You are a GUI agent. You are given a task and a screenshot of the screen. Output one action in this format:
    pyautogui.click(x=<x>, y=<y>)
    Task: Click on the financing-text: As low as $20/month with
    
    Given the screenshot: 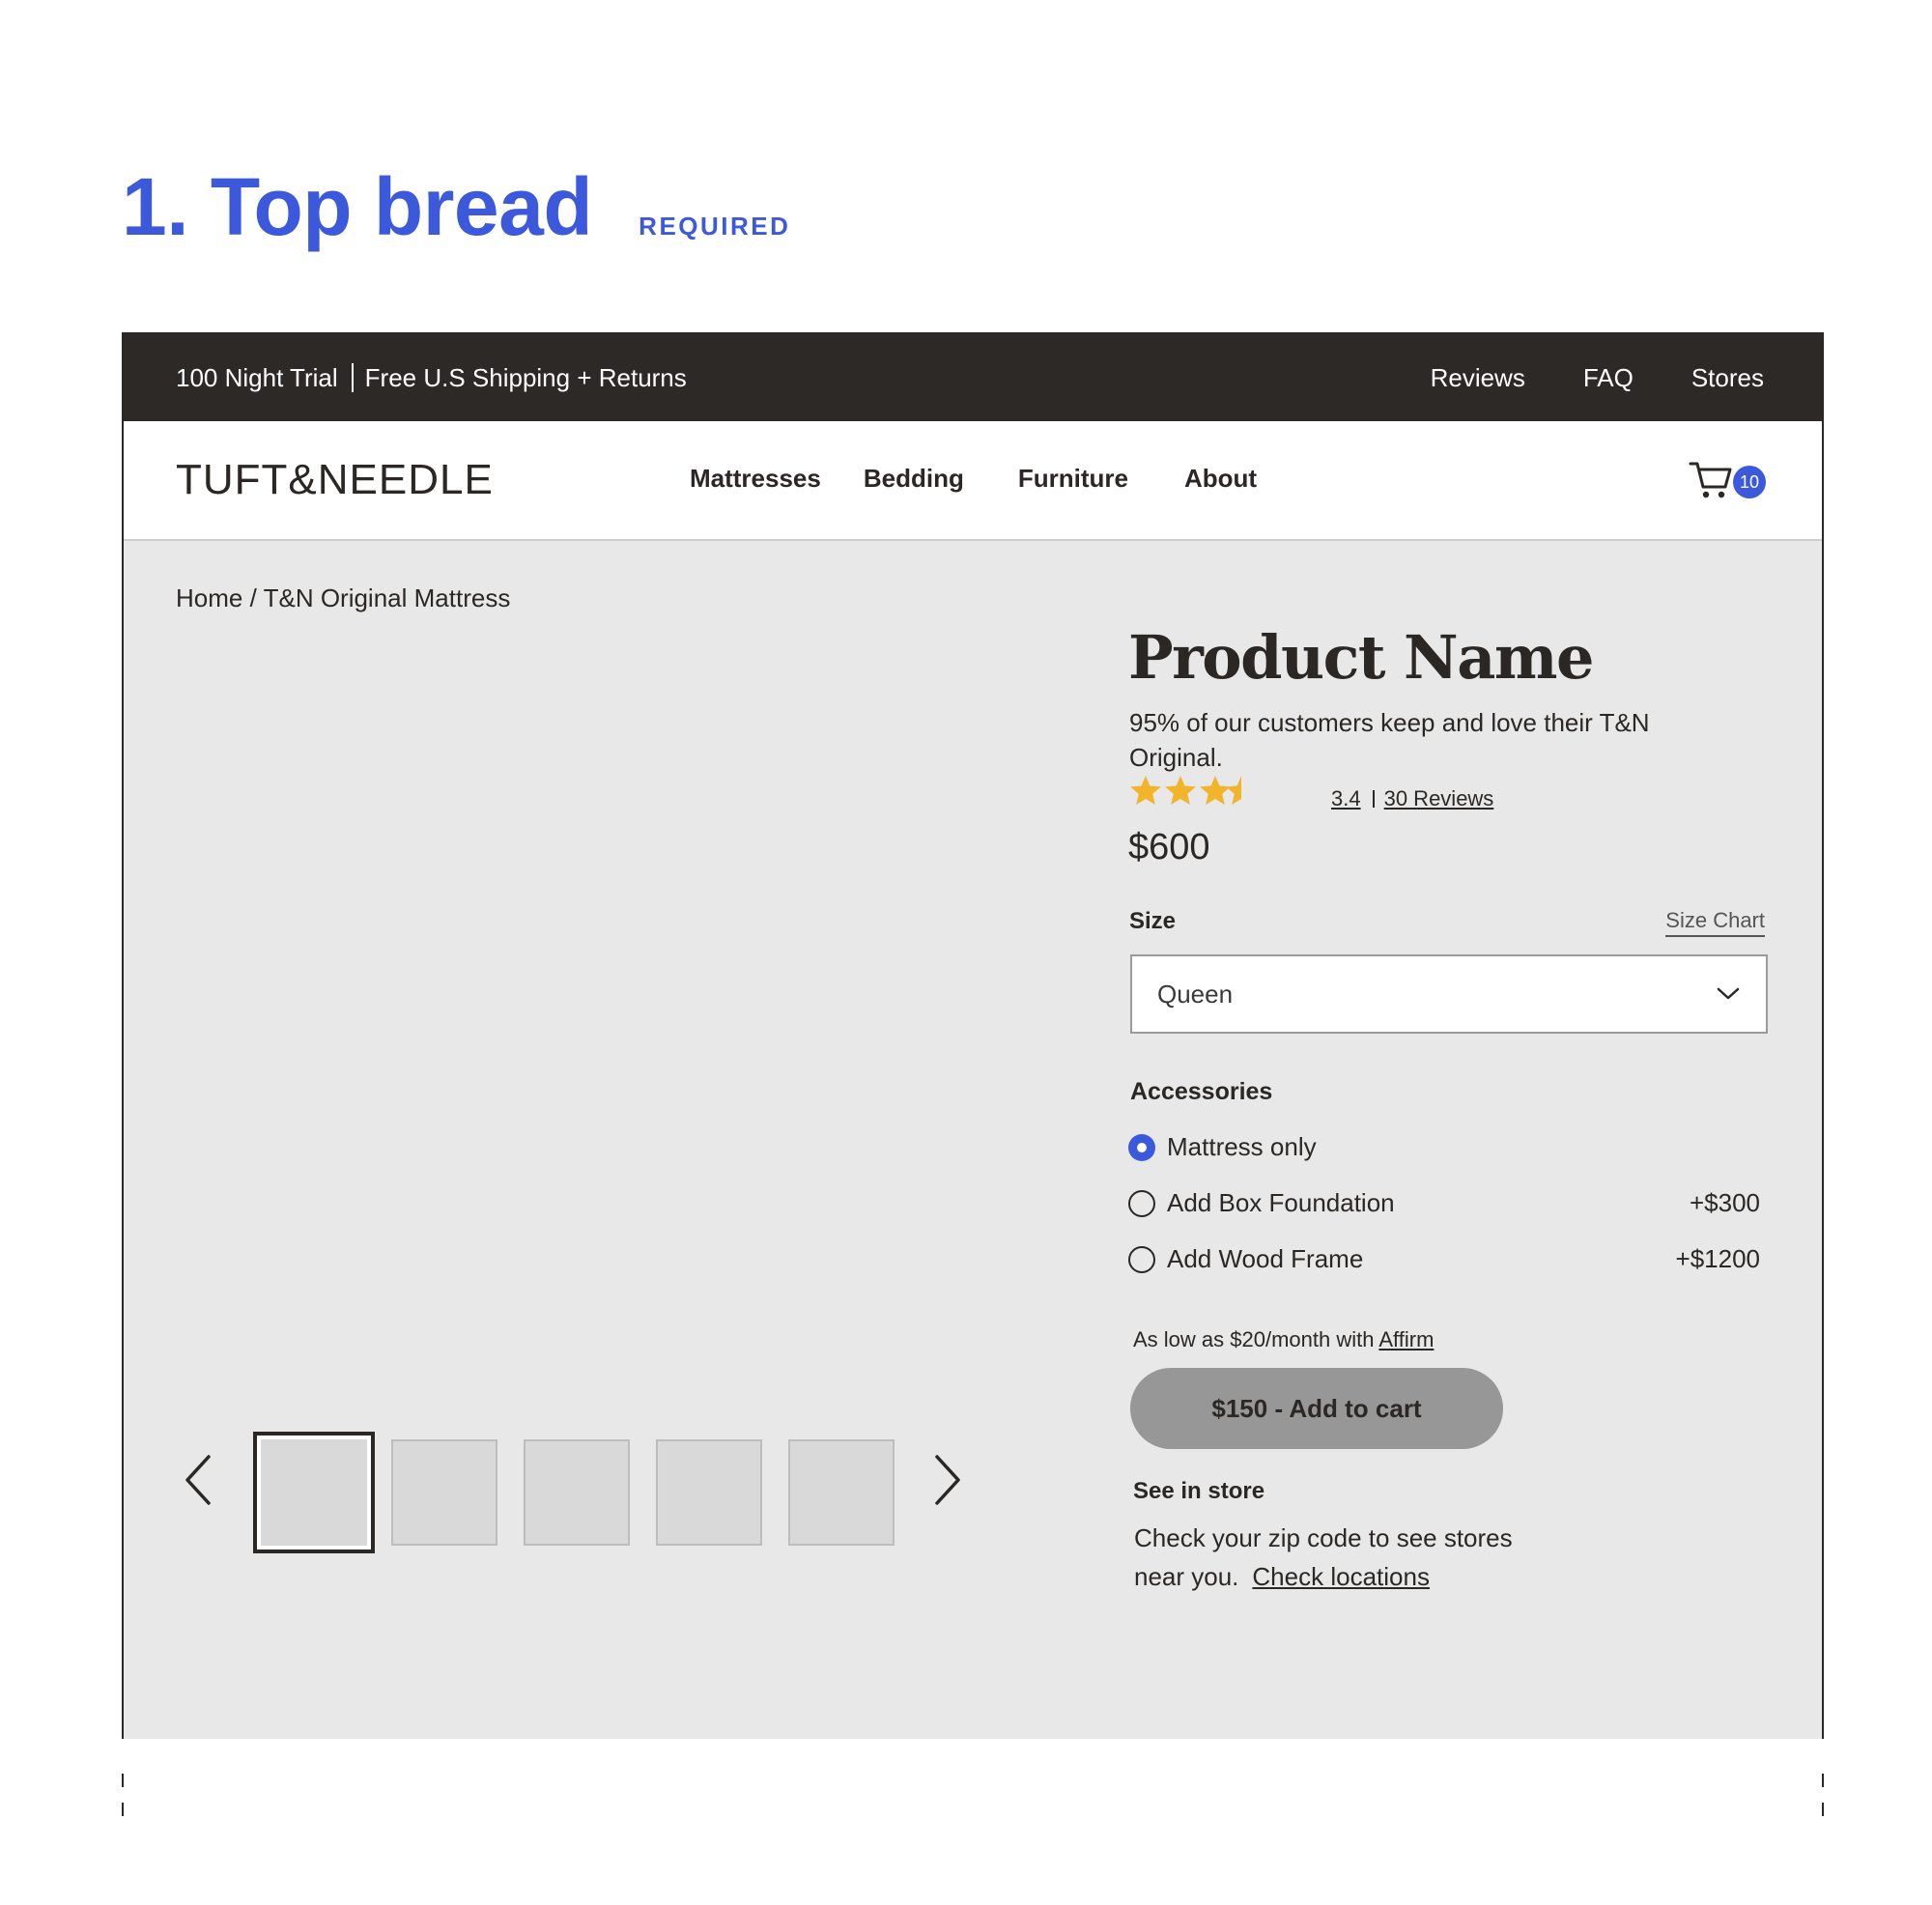 What is the action you would take?
    pyautogui.click(x=1254, y=1339)
    